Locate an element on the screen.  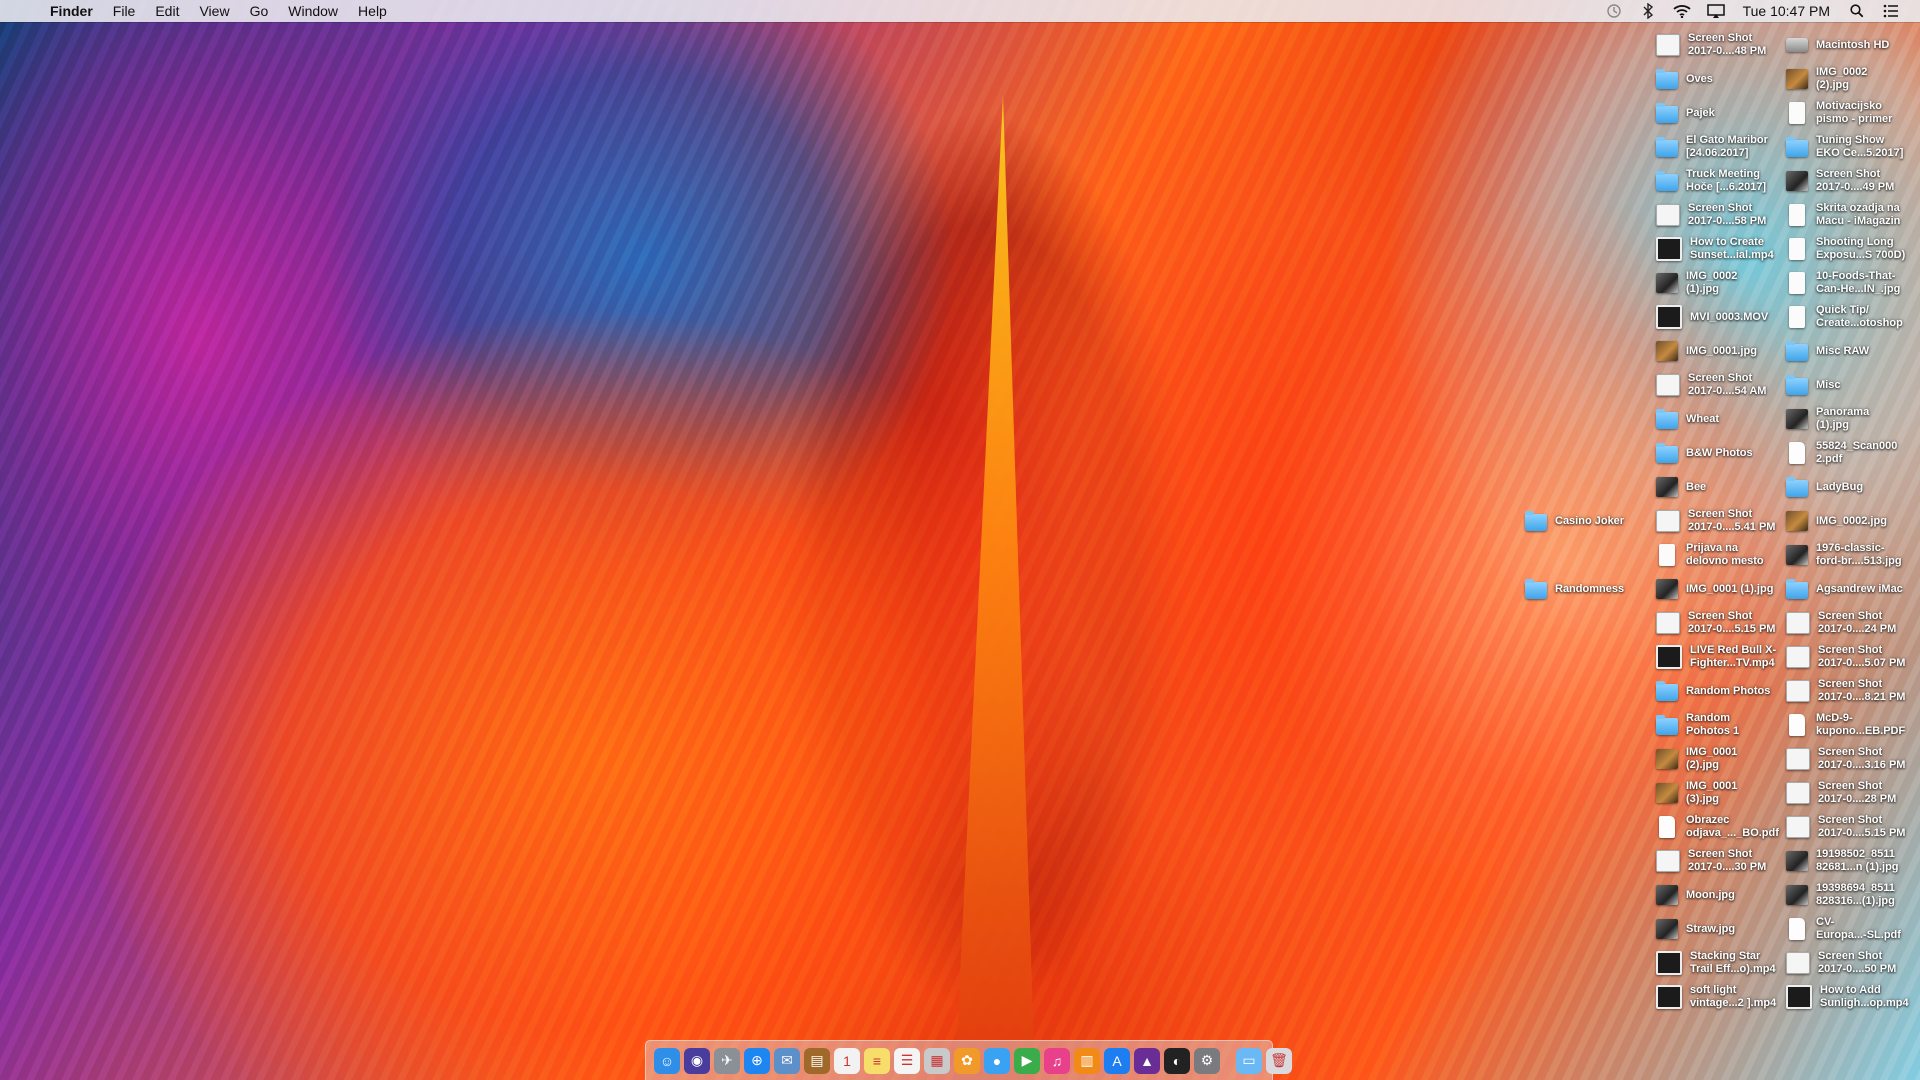
desktop-item-doc: Shooting Long Exposu...S 700D) is located at coordinates (1852, 249).